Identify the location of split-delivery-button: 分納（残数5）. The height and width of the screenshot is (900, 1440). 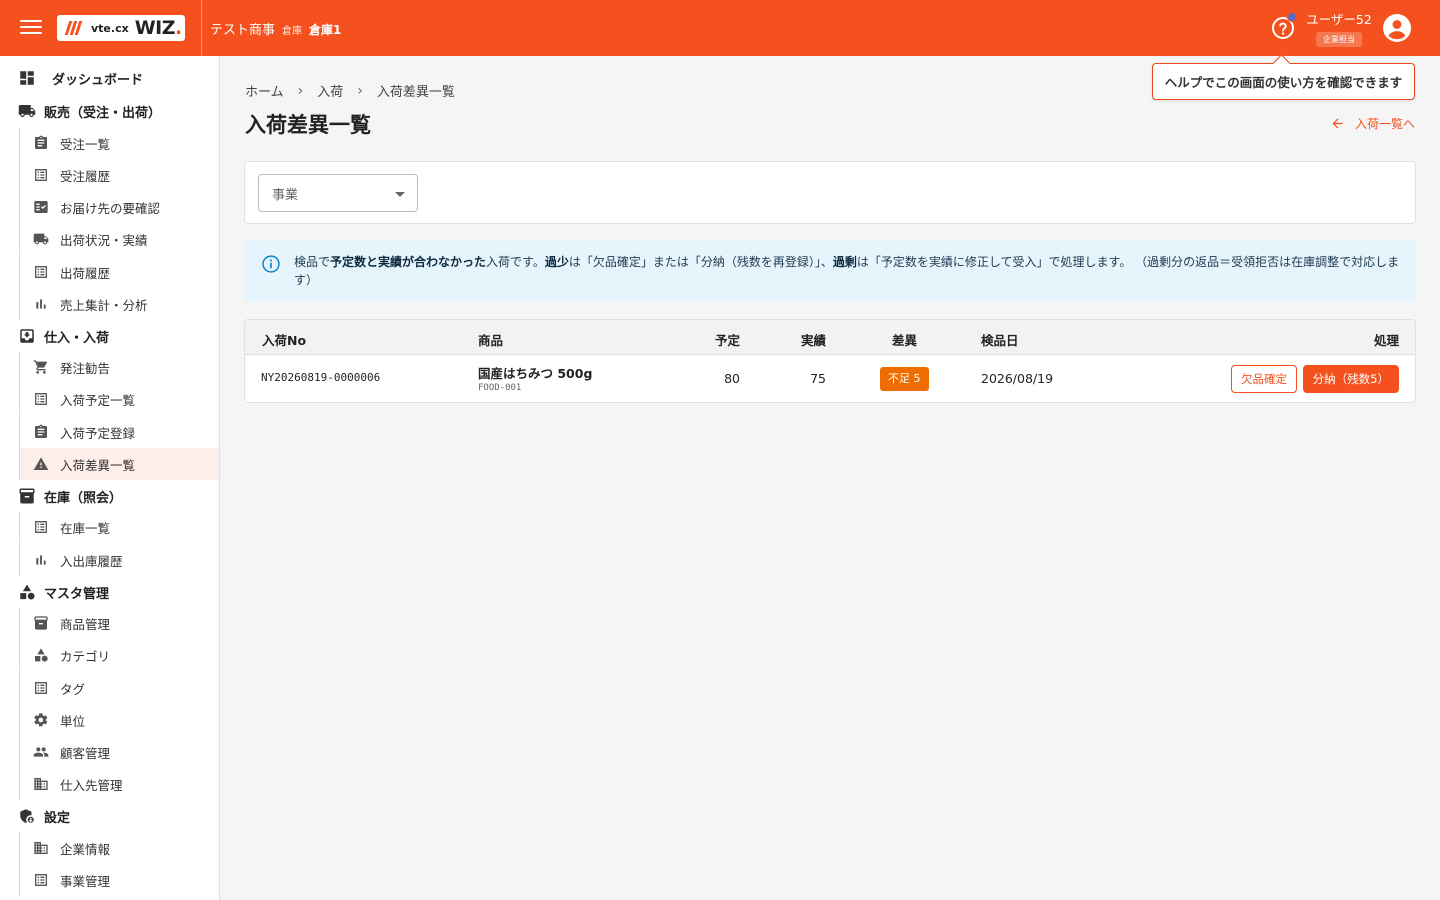
(1350, 379).